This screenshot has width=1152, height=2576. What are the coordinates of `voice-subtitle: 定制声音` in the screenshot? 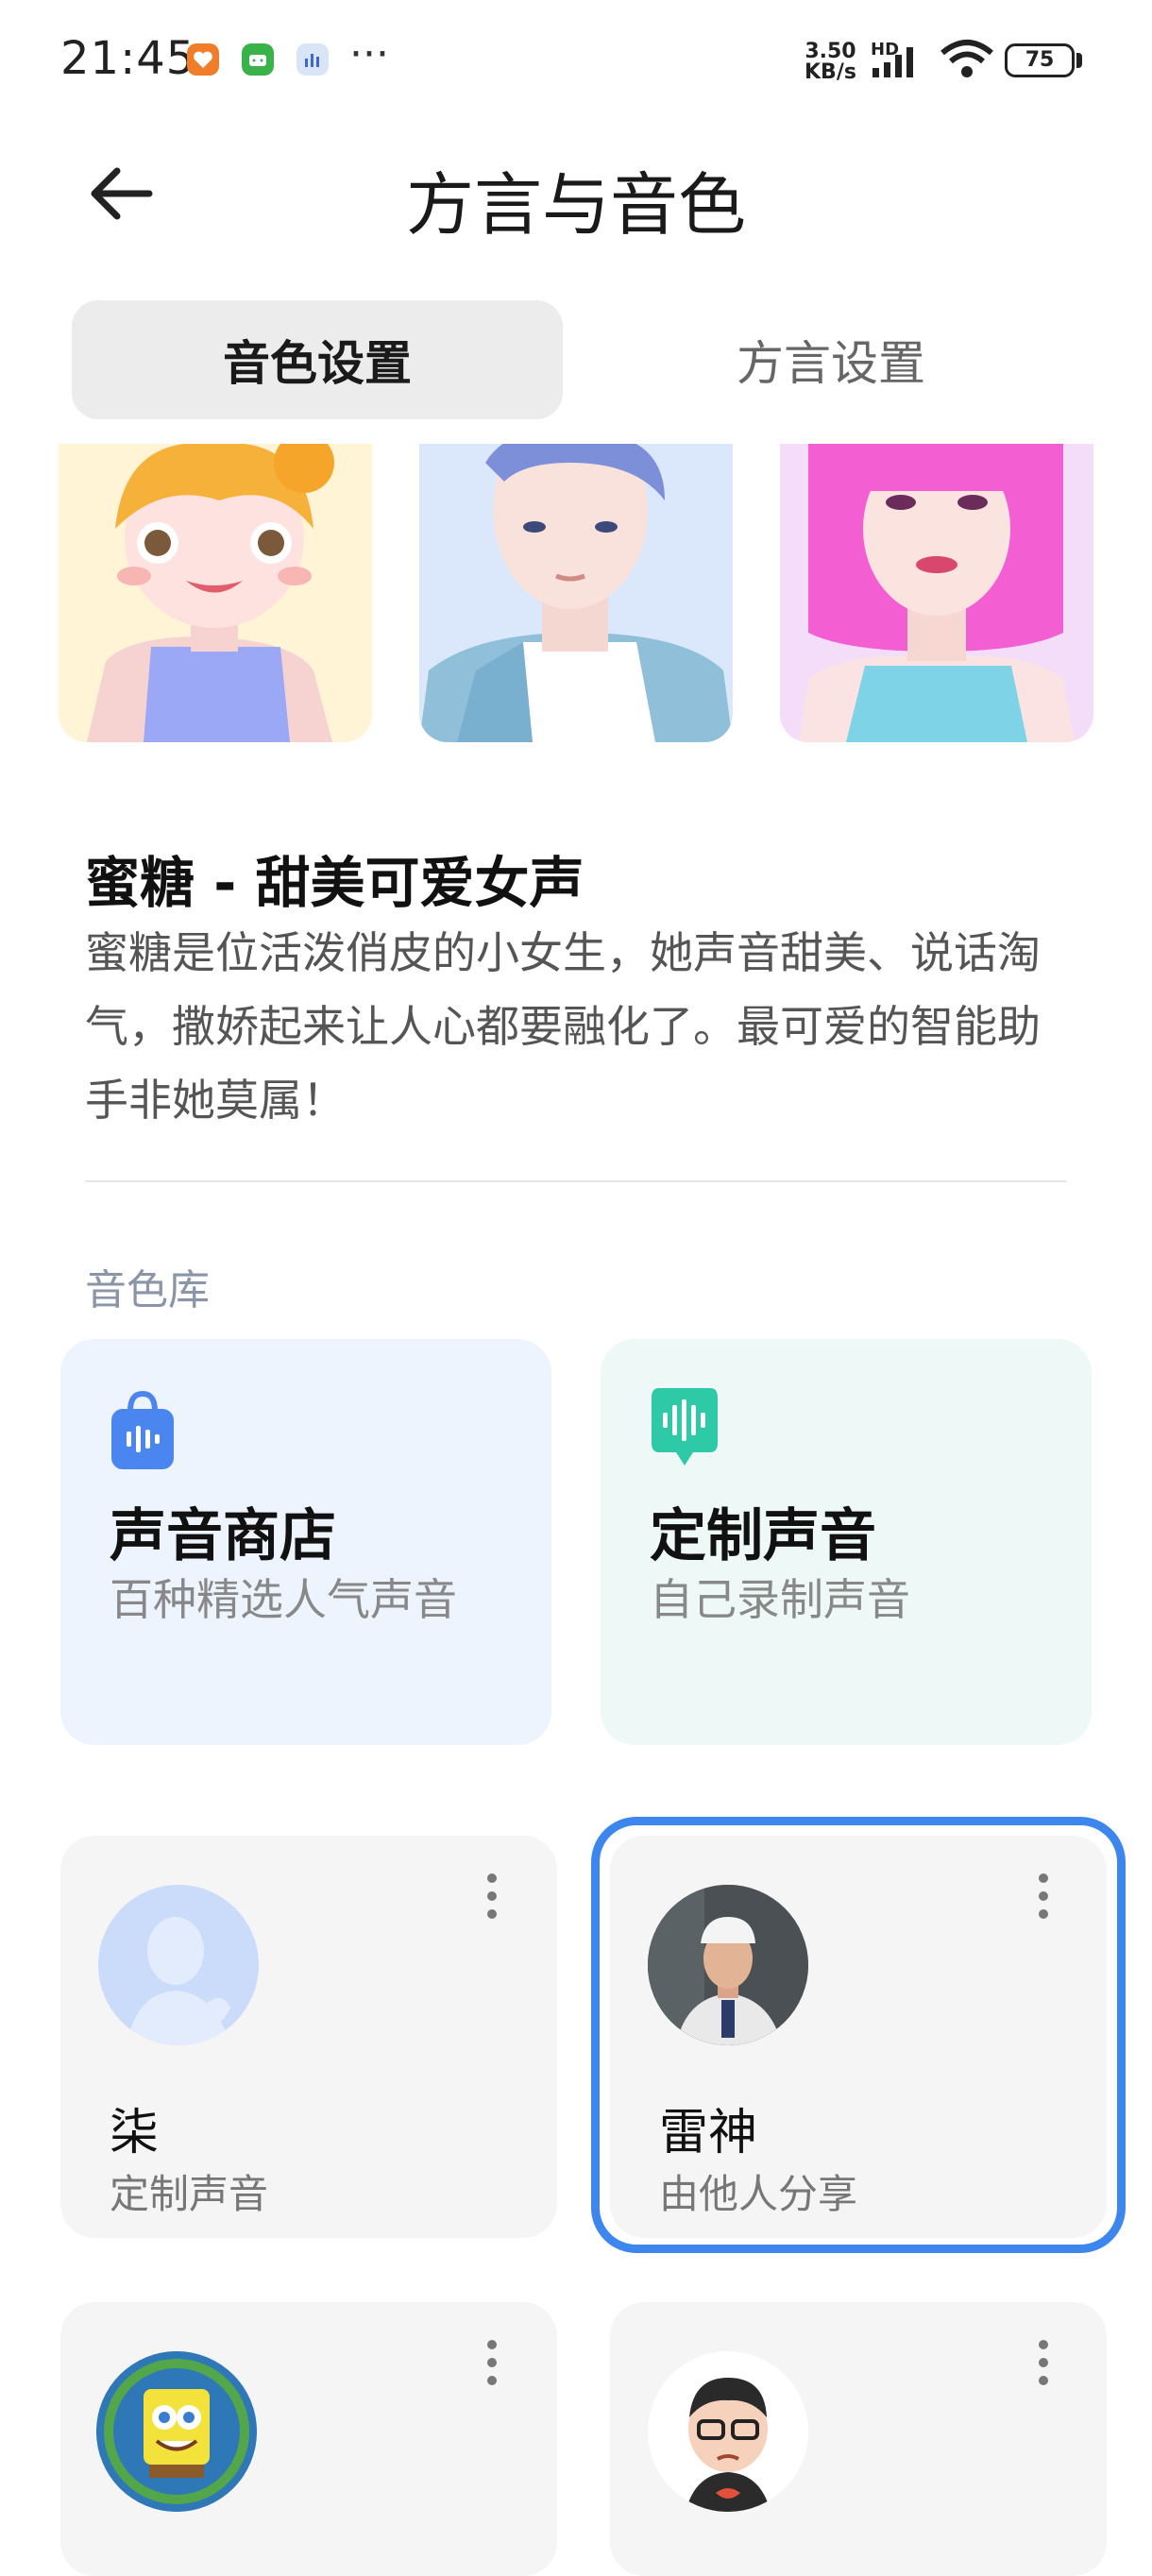 It's located at (189, 2194).